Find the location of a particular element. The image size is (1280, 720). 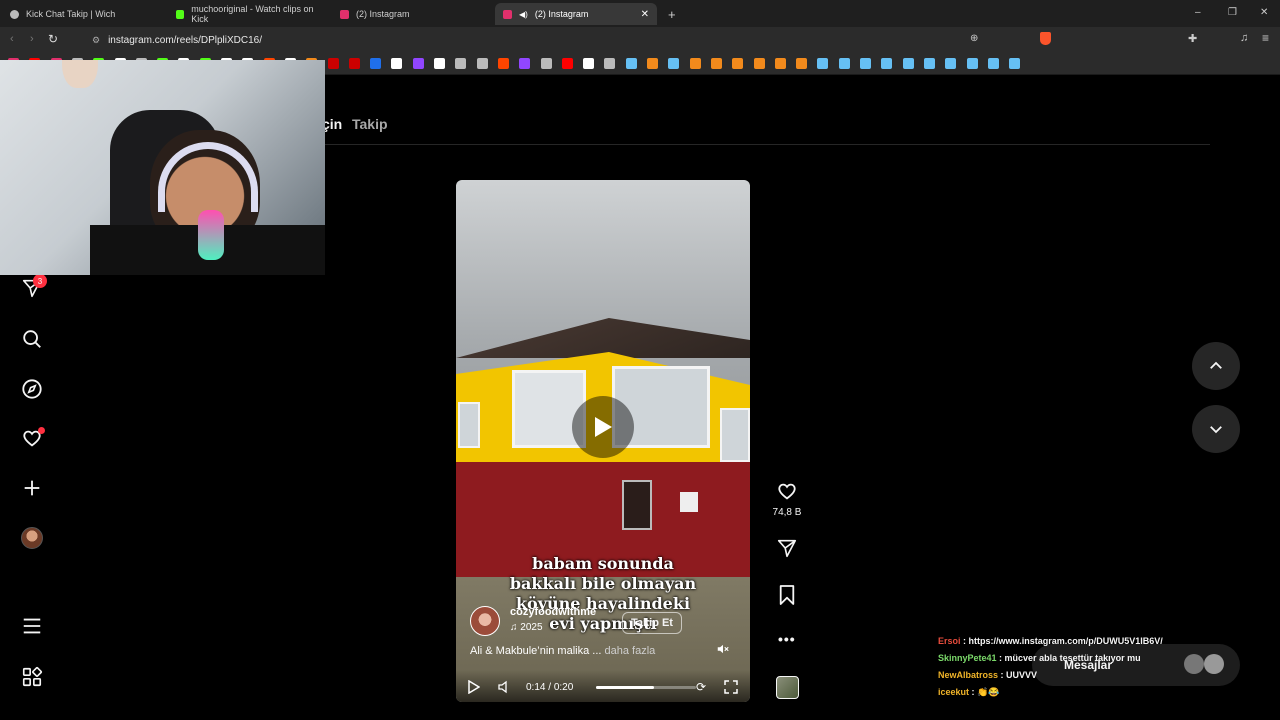

overlay-line: bakkalı bile olmayan is located at coordinates (603, 583).